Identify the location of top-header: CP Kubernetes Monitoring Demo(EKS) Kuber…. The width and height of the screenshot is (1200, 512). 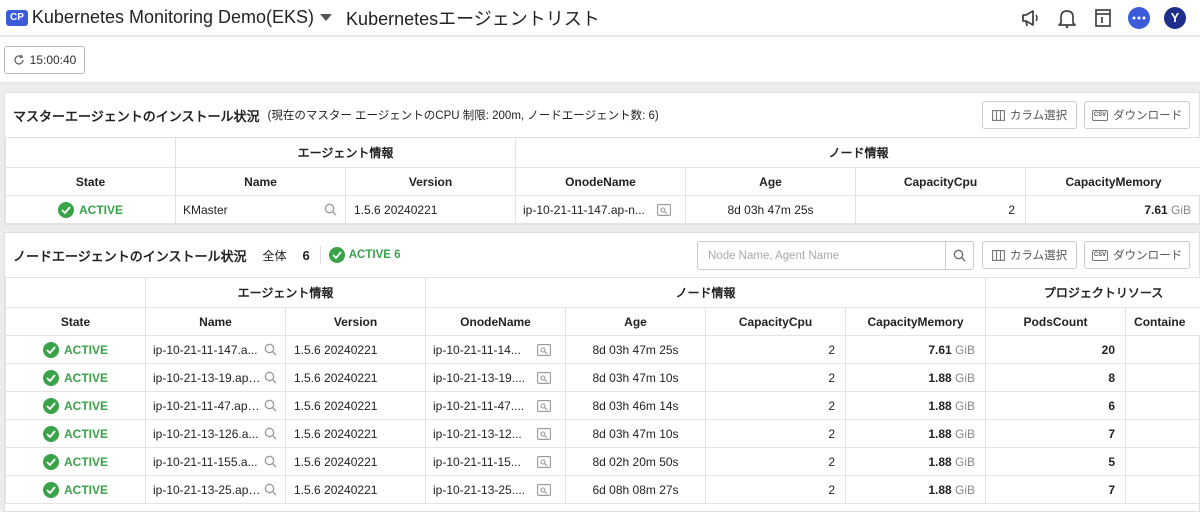
(600, 18).